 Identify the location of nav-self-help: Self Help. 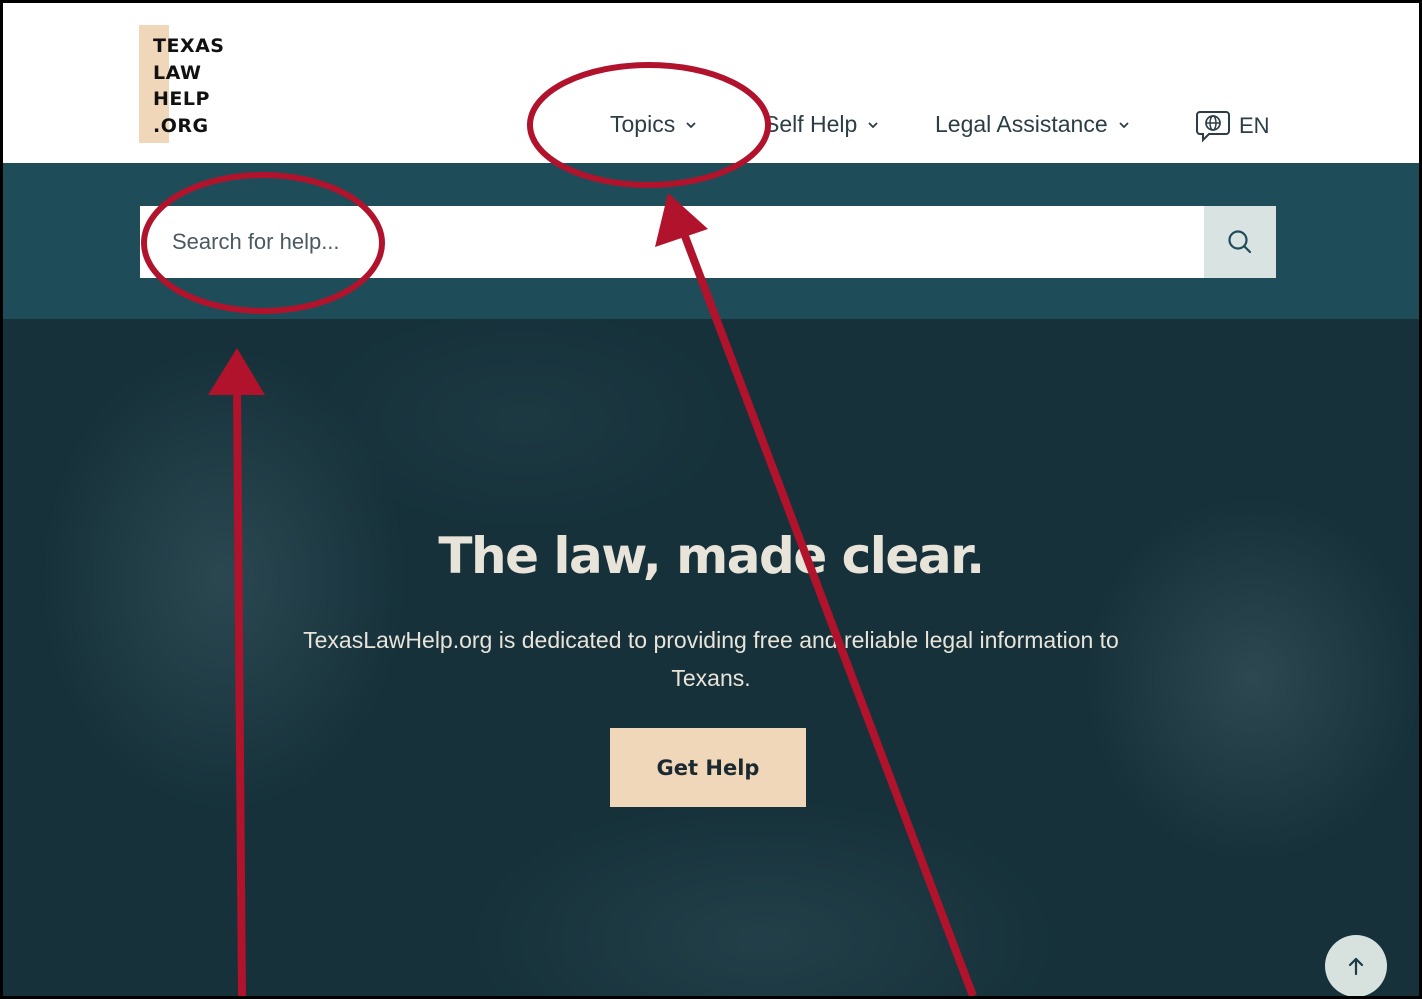
(821, 124).